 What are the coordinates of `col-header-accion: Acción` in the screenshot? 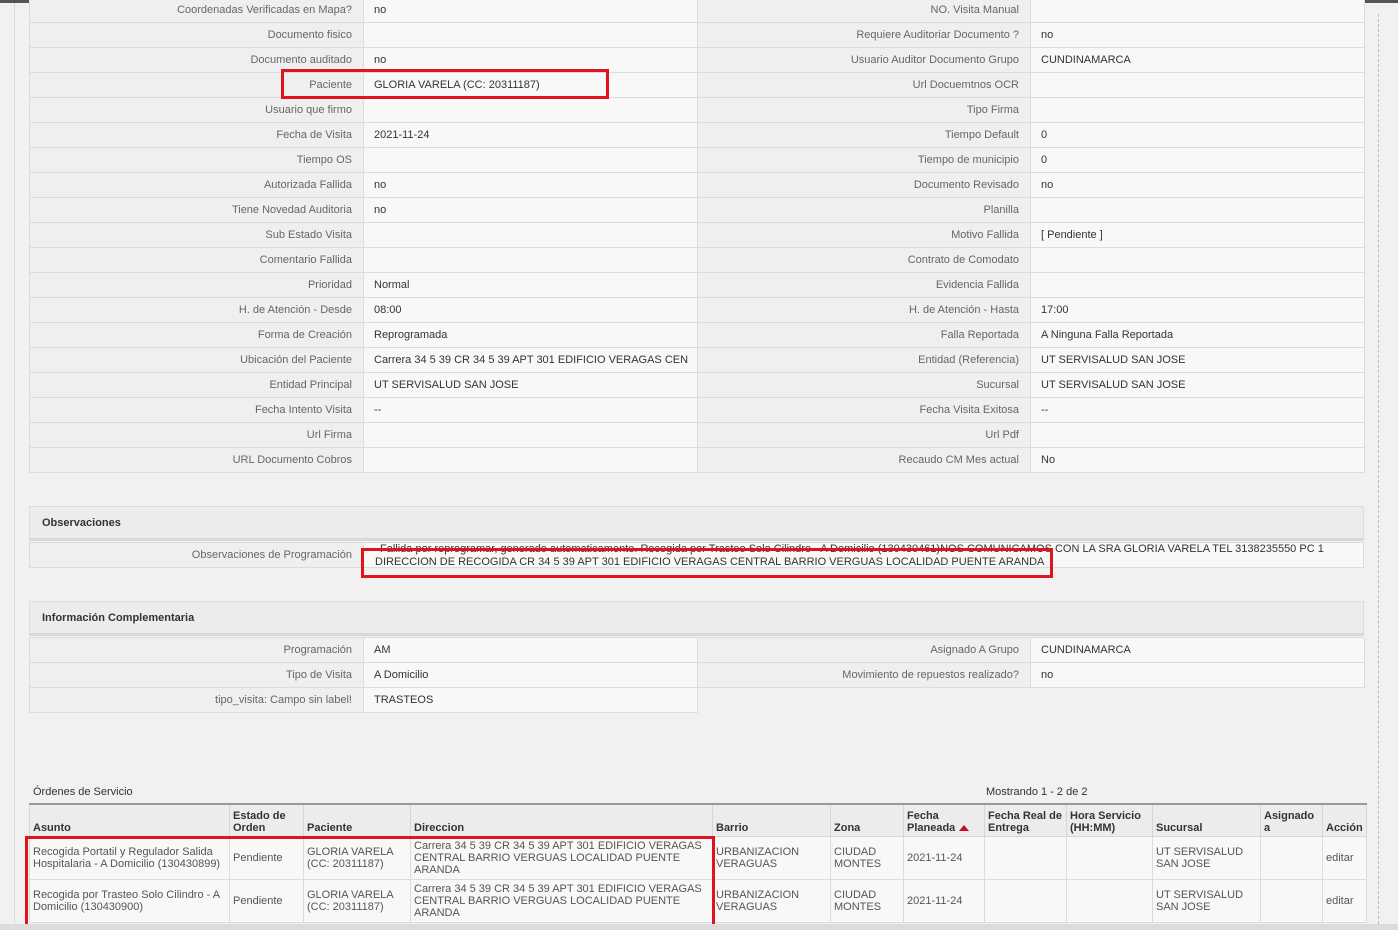 It's located at (1344, 820).